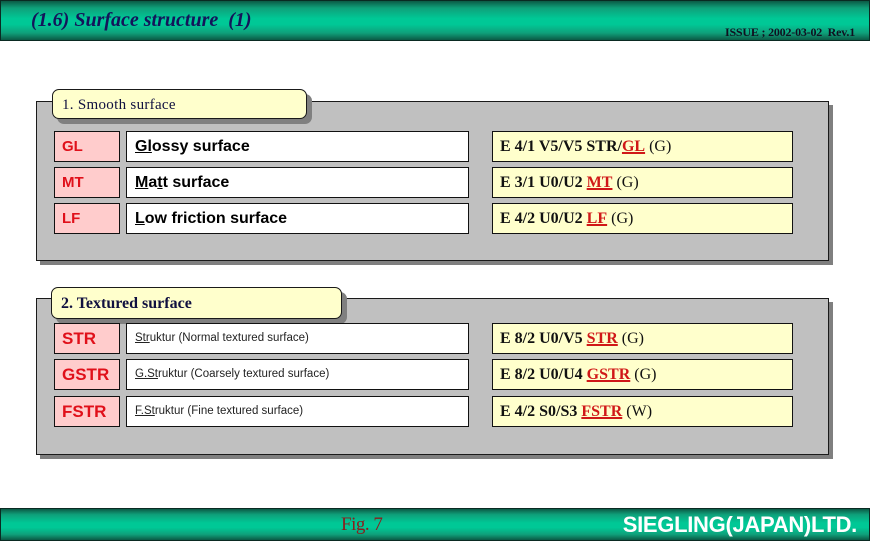 The image size is (870, 541). I want to click on description-fstr: F.Struktur (Fine textured surface), so click(297, 411).